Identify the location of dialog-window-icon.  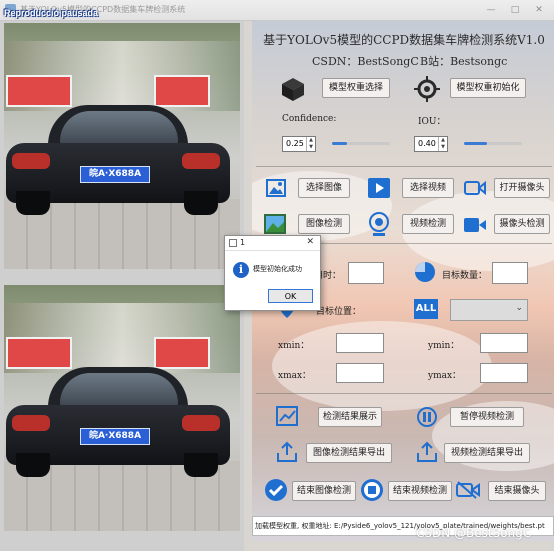
(233, 243).